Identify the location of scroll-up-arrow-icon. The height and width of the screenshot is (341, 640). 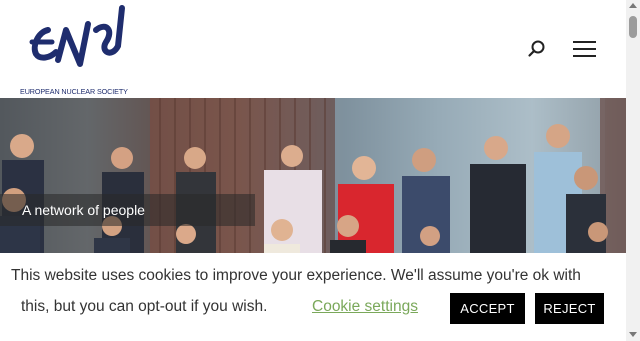
(633, 5).